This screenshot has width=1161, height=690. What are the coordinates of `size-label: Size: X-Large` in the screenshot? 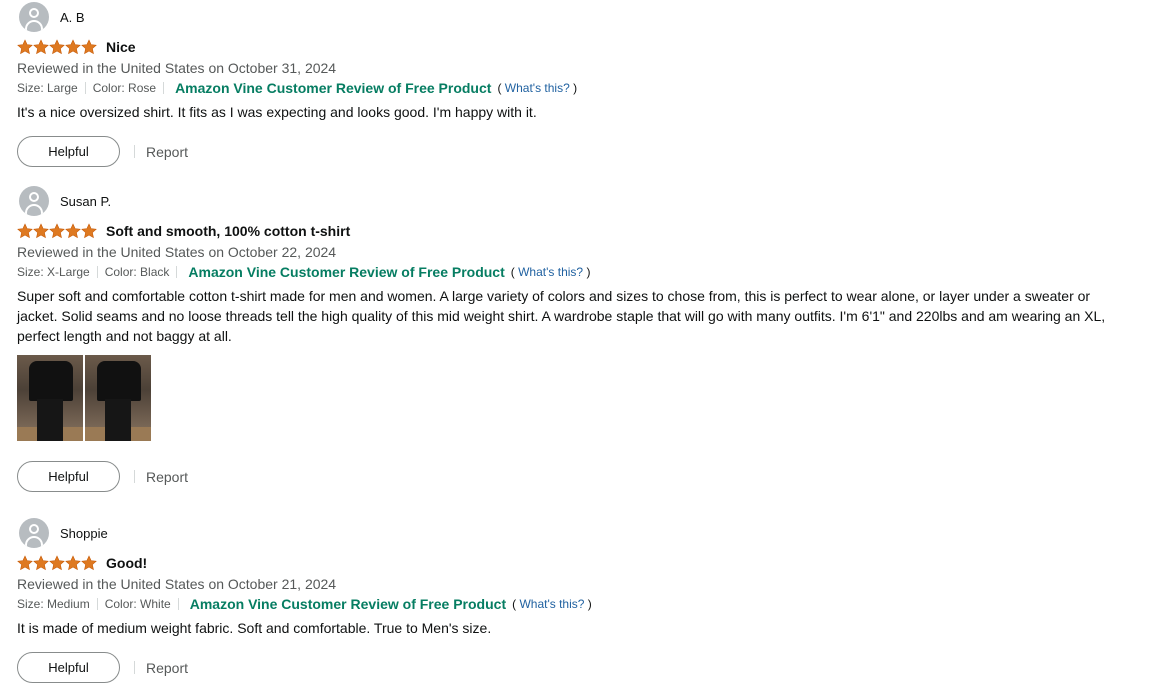 It's located at (53, 272).